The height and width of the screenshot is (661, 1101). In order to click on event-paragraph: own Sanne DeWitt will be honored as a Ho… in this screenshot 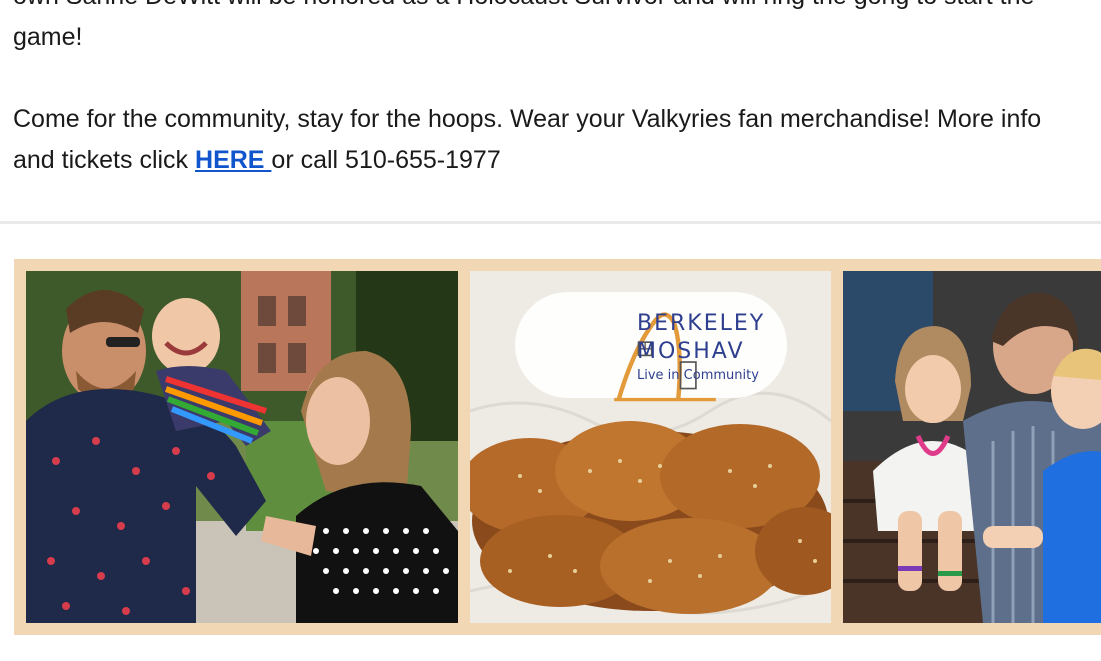, I will do `click(557, 29)`.